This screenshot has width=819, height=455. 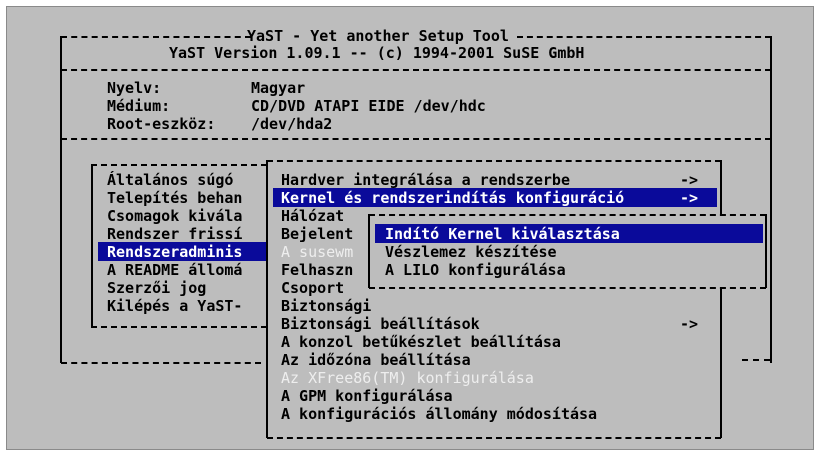 What do you see at coordinates (421, 342) in the screenshot?
I see `admin-item-console-font: A konzol betűkészlet beállítása` at bounding box center [421, 342].